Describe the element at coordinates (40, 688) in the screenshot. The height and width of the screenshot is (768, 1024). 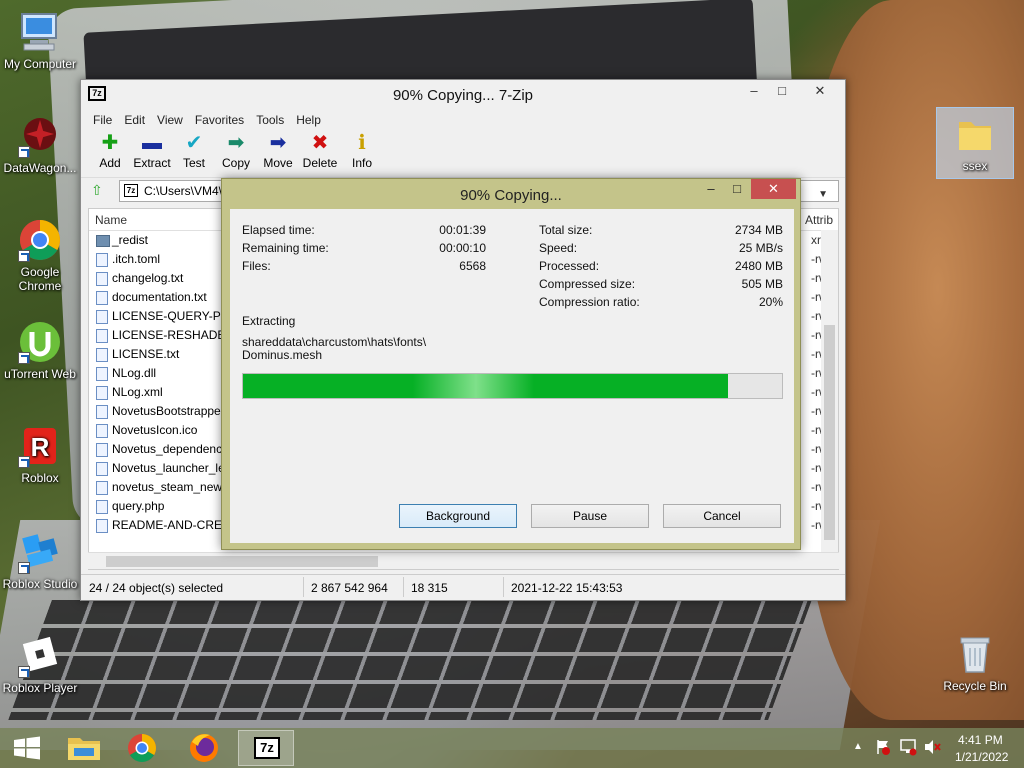
I see `desktop-icon-label: Roblox Player` at that location.